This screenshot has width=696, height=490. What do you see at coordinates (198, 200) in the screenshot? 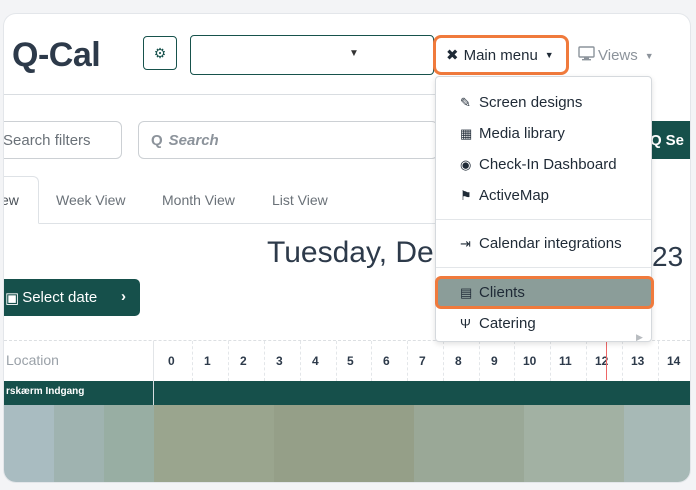
I see `tab-month-view: Month View` at bounding box center [198, 200].